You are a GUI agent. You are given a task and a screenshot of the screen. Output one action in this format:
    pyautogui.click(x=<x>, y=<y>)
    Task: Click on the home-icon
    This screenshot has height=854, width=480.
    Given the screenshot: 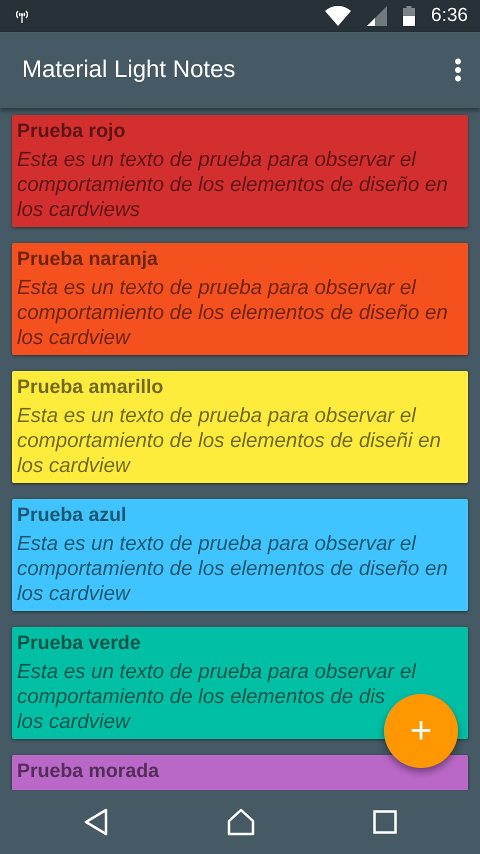 What is the action you would take?
    pyautogui.click(x=241, y=822)
    